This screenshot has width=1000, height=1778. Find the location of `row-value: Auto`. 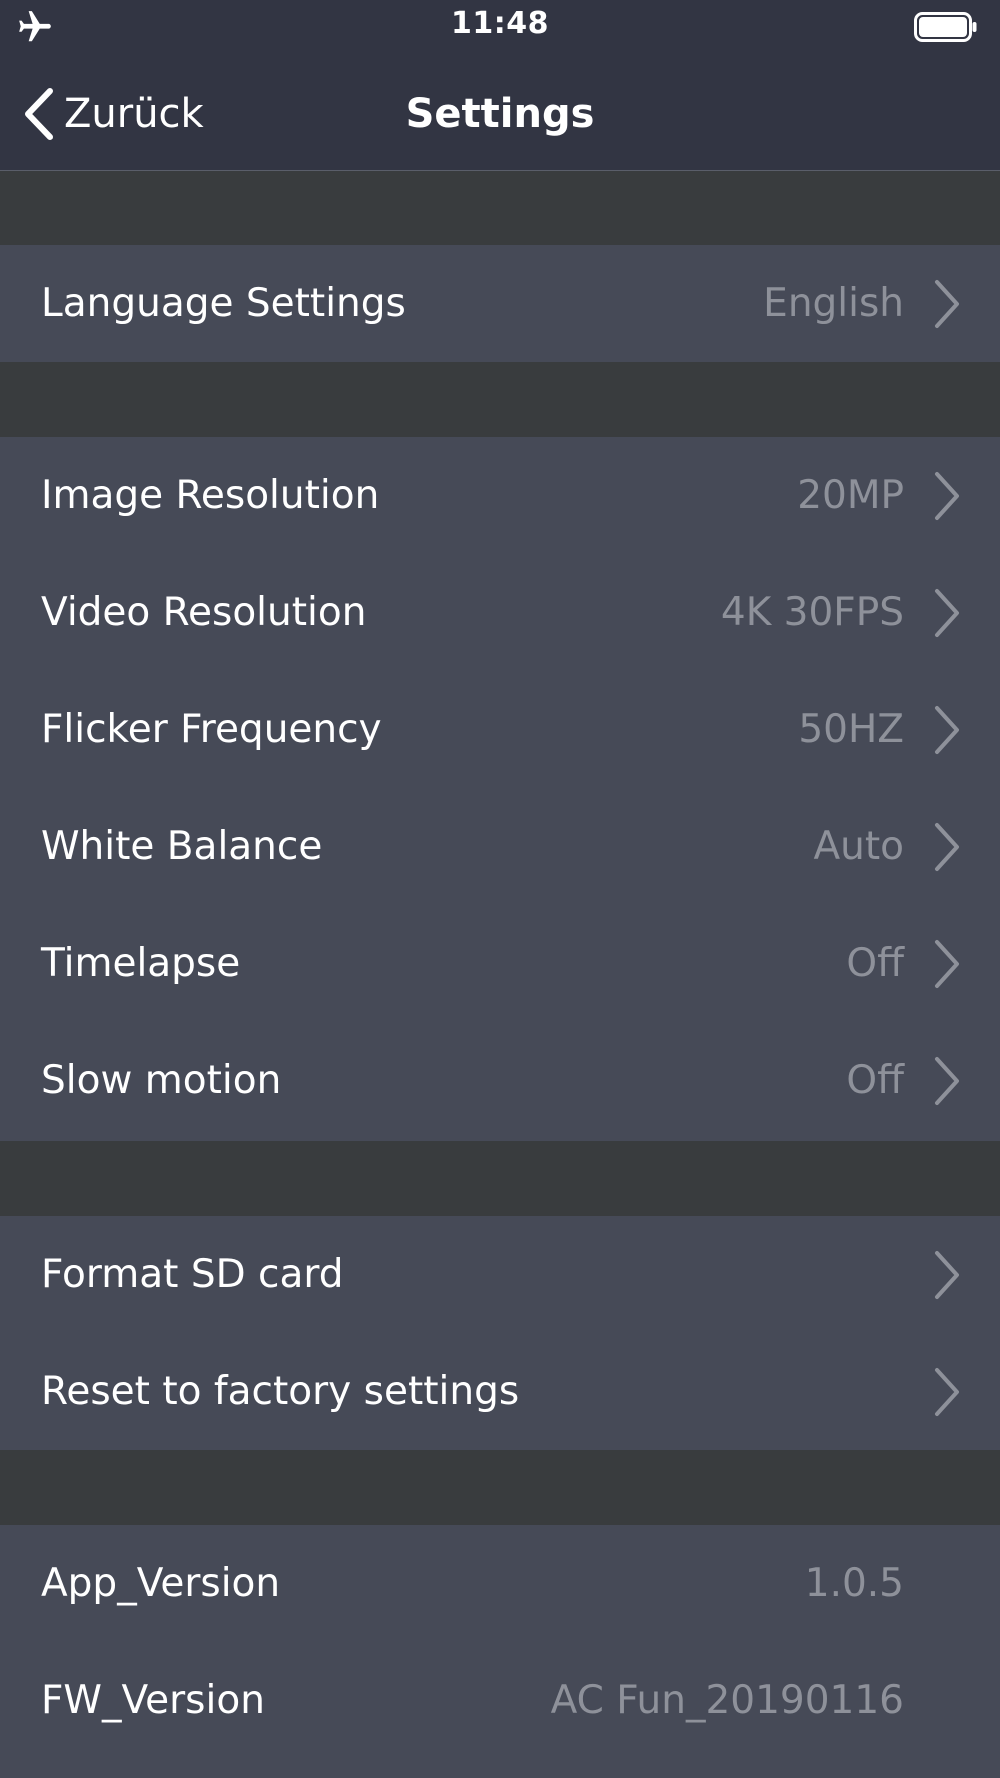

row-value: Auto is located at coordinates (858, 846).